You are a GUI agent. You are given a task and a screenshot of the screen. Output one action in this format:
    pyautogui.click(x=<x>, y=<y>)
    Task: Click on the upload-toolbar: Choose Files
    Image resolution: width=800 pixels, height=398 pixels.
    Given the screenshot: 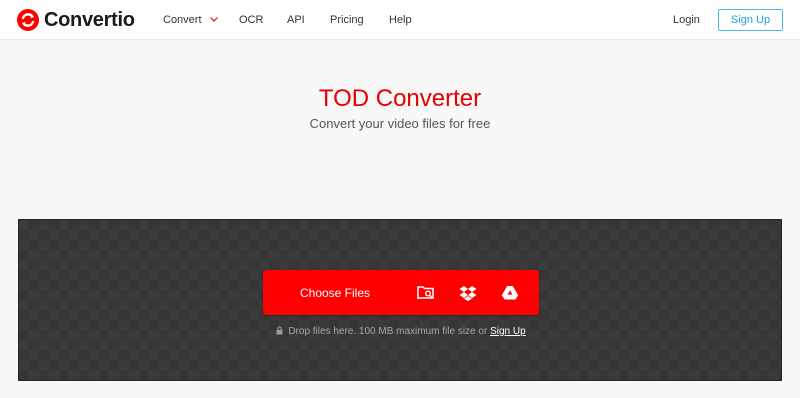 What is the action you would take?
    pyautogui.click(x=401, y=292)
    